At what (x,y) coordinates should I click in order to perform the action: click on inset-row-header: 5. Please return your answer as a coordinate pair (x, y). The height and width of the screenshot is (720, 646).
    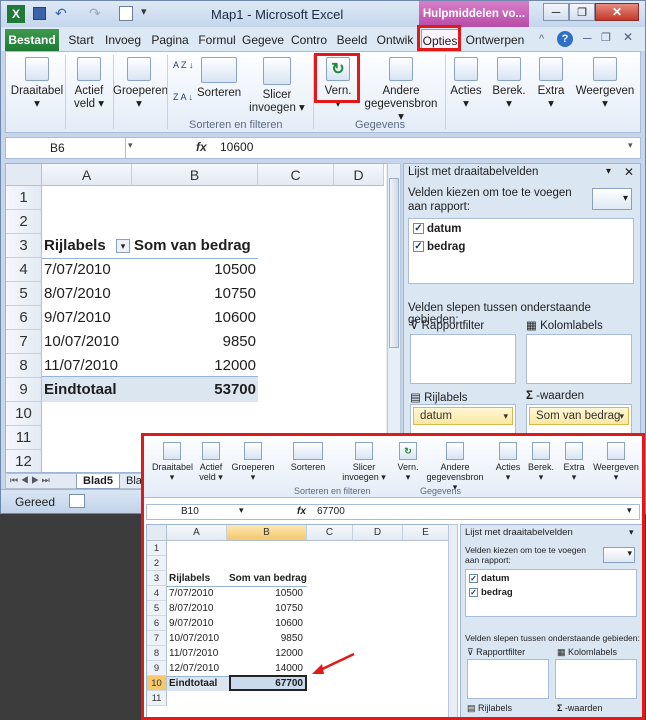
    Looking at the image, I should click on (157, 608).